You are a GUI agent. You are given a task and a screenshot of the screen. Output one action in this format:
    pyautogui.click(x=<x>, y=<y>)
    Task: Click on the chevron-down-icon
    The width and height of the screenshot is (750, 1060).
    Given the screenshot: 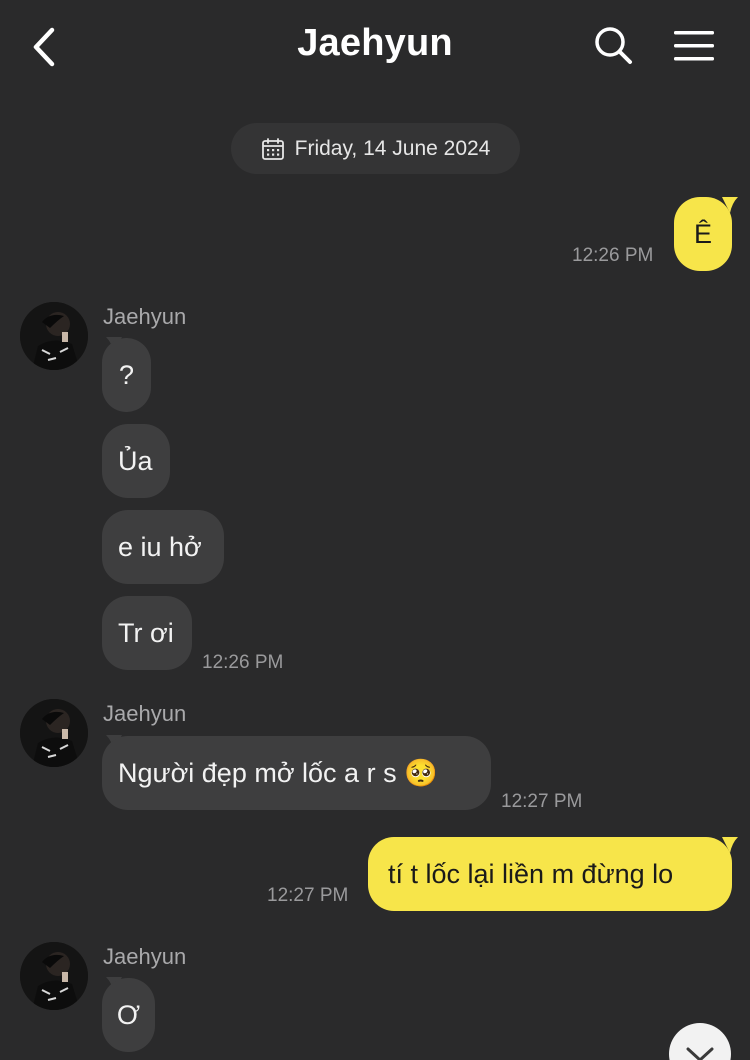 What is the action you would take?
    pyautogui.click(x=700, y=1053)
    